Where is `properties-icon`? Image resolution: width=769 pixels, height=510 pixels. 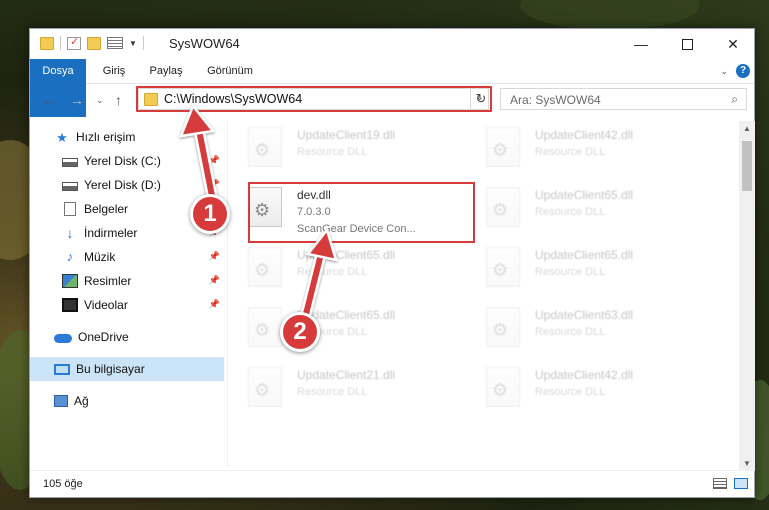 properties-icon is located at coordinates (74, 42).